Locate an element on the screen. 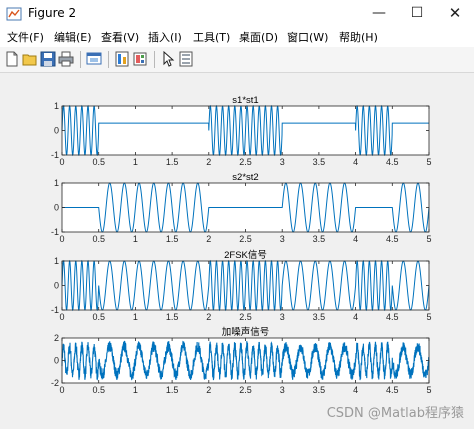  chart-title: 2FSK信号 is located at coordinates (245, 255).